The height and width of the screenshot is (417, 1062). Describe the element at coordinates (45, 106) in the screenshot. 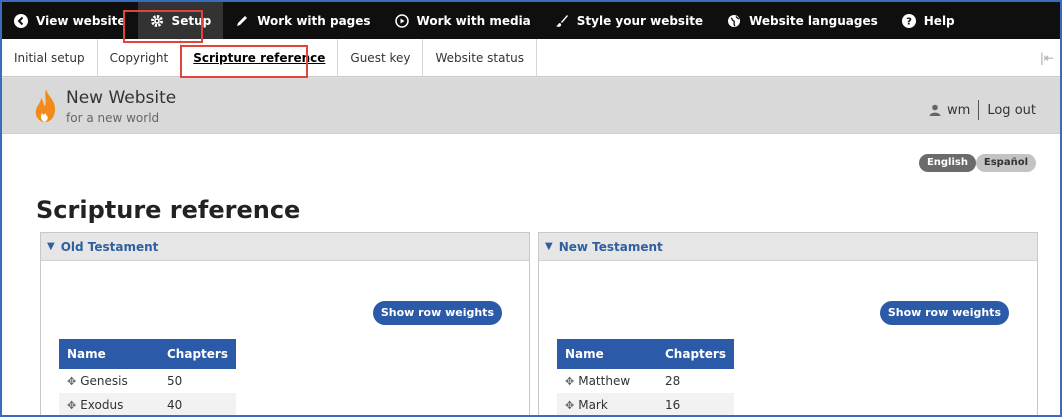

I see `flame-logo-icon` at that location.